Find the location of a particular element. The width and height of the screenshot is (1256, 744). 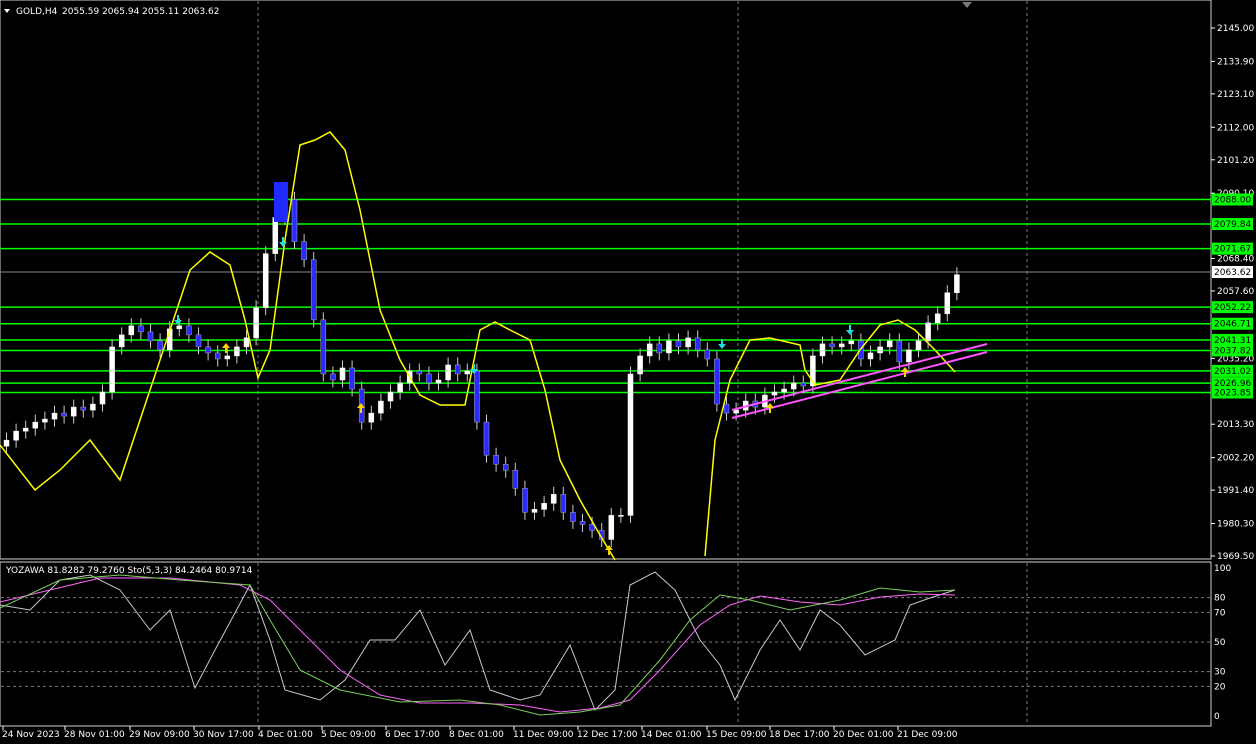

price-tick-label: 2002.20 is located at coordinates (1235, 459).